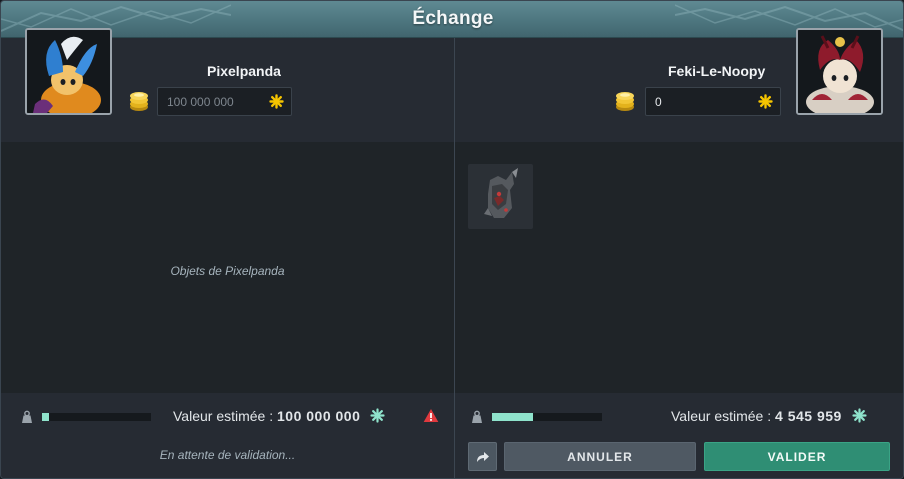  Describe the element at coordinates (658, 102) in the screenshot. I see `right-kamas-value: 0` at that location.